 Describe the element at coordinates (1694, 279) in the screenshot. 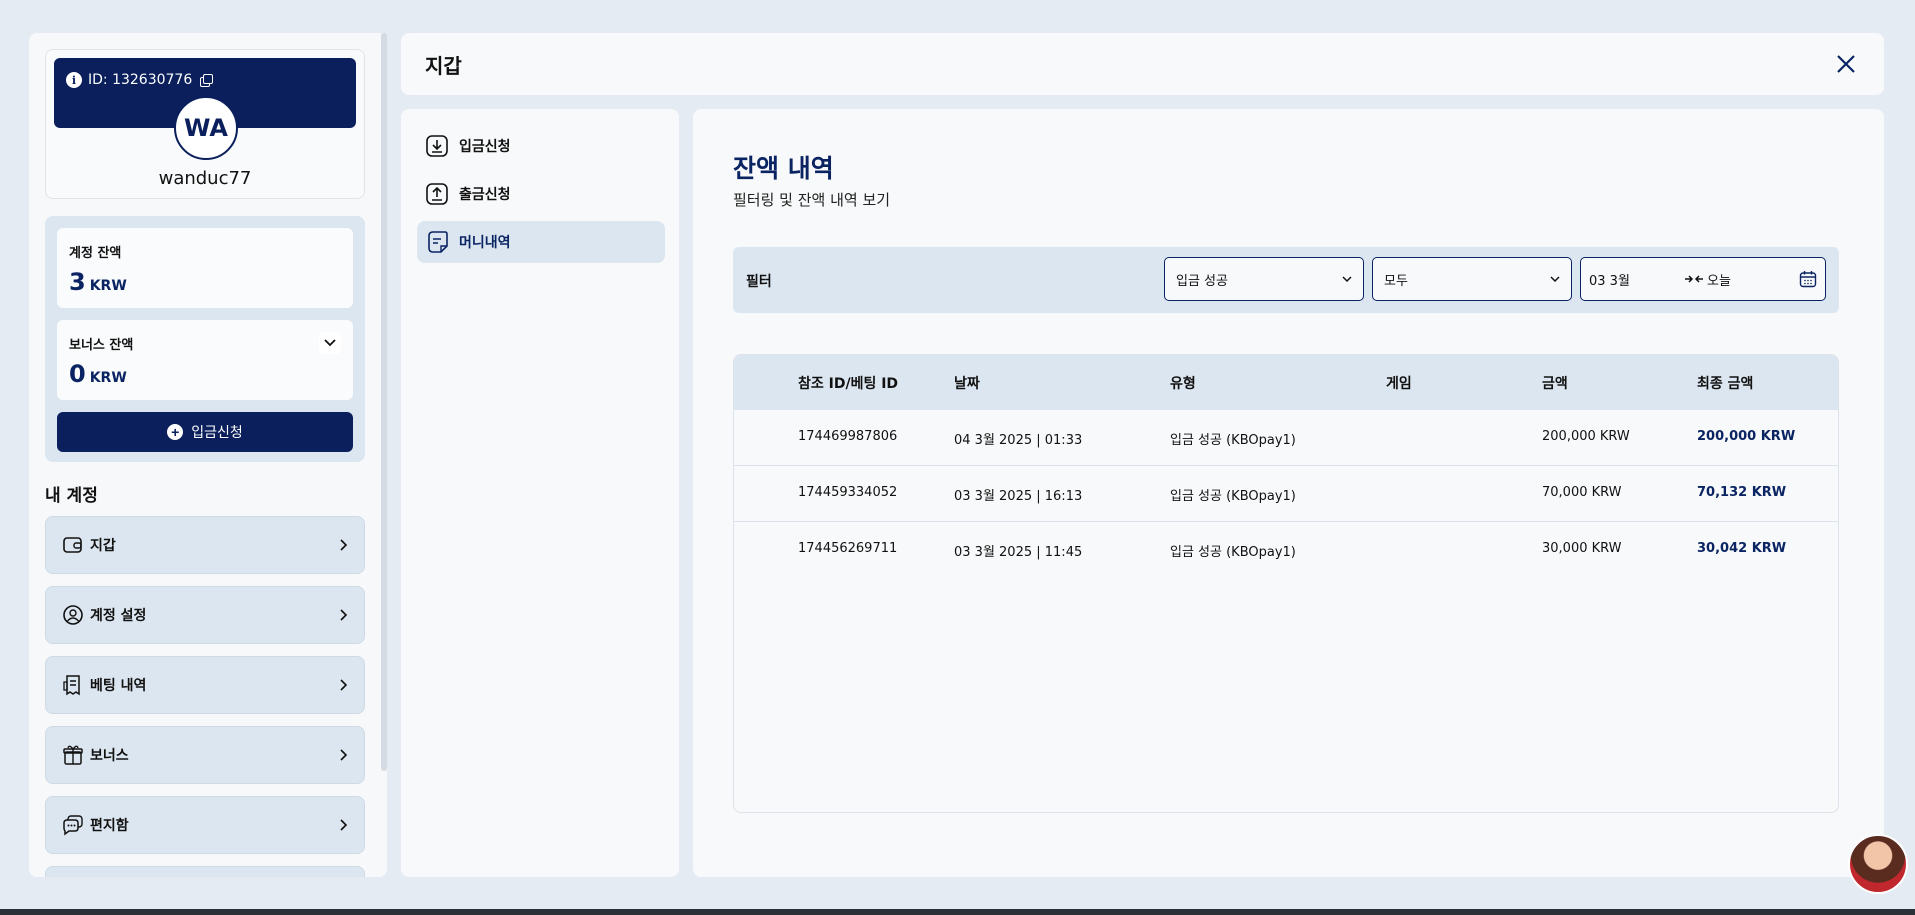

I see `range-arrows-icon` at that location.